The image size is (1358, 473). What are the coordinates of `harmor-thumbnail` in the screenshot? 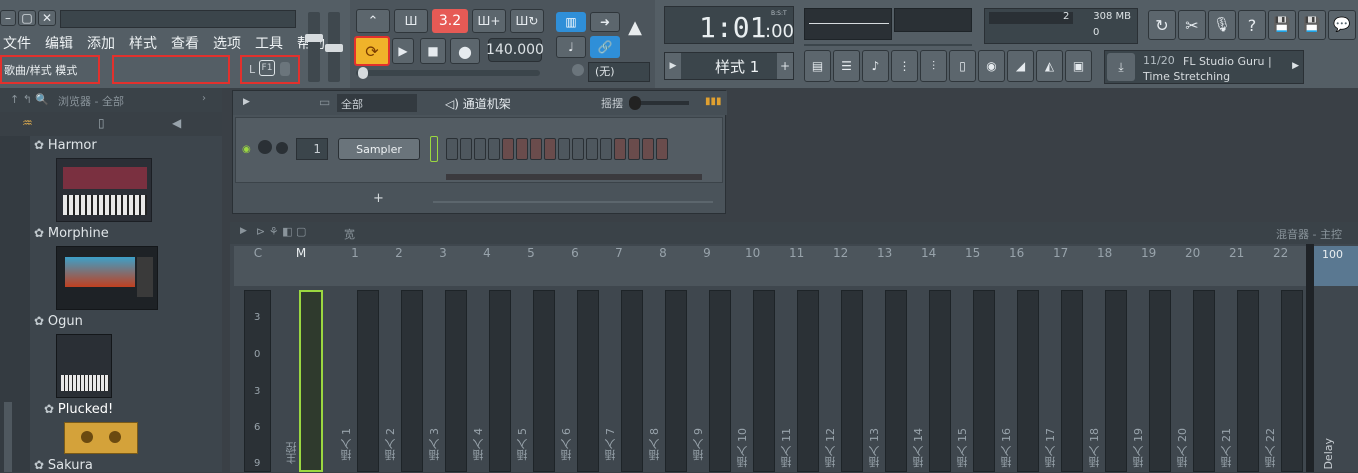 It's located at (104, 190).